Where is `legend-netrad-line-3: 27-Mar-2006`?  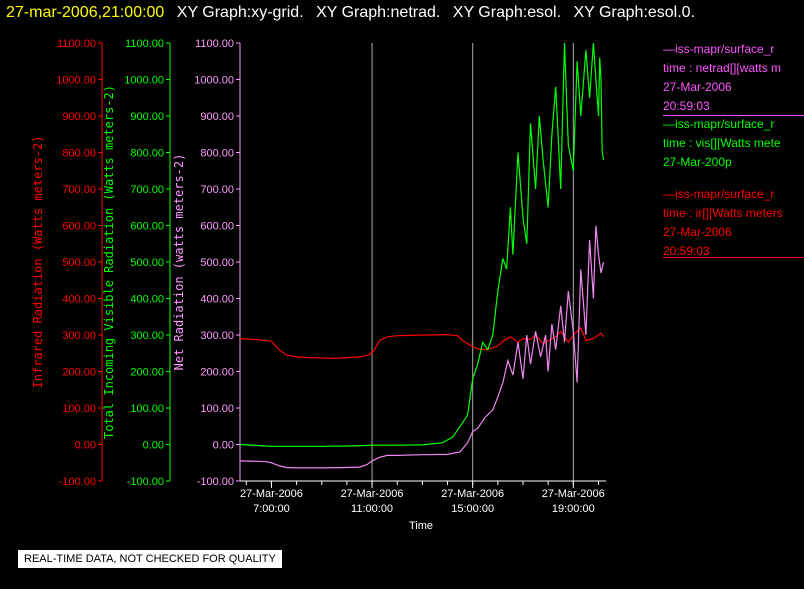
legend-netrad-line-3: 27-Mar-2006 is located at coordinates (697, 87).